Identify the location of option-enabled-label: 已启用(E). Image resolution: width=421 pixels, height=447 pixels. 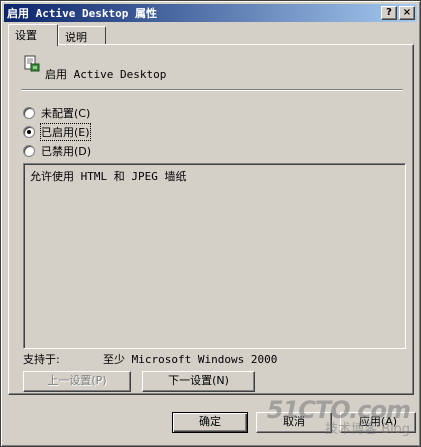
(65, 132).